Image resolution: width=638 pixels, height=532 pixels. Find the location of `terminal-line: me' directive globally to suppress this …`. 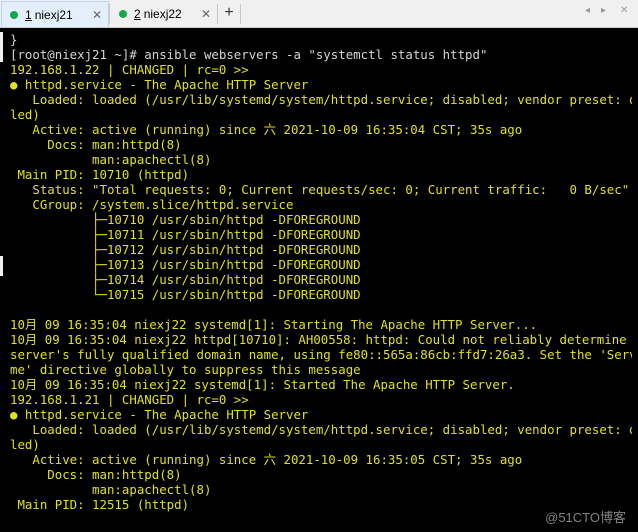

terminal-line: me' directive globally to suppress this … is located at coordinates (185, 369).